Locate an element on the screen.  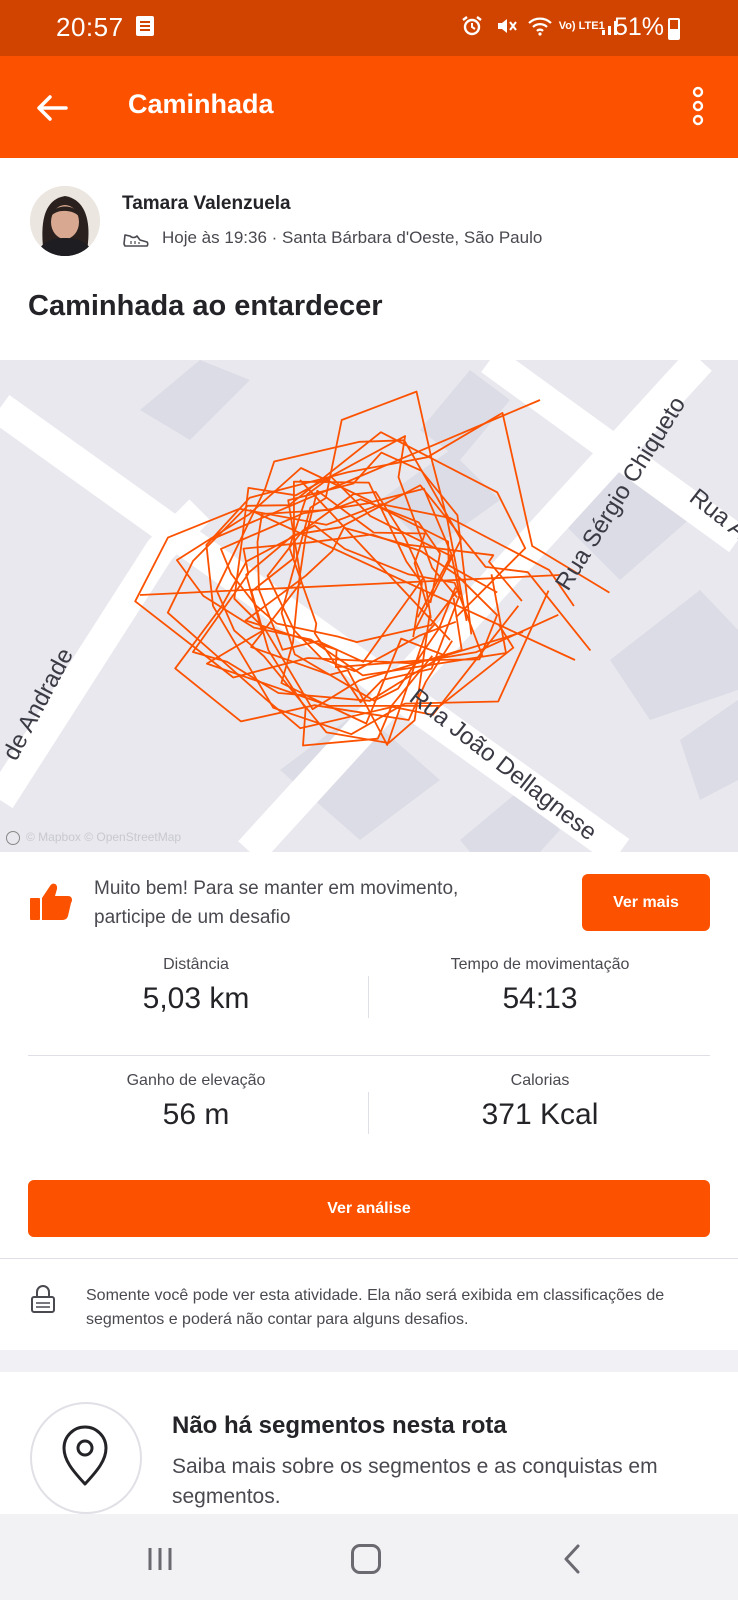
notification-icon is located at coordinates (145, 26).